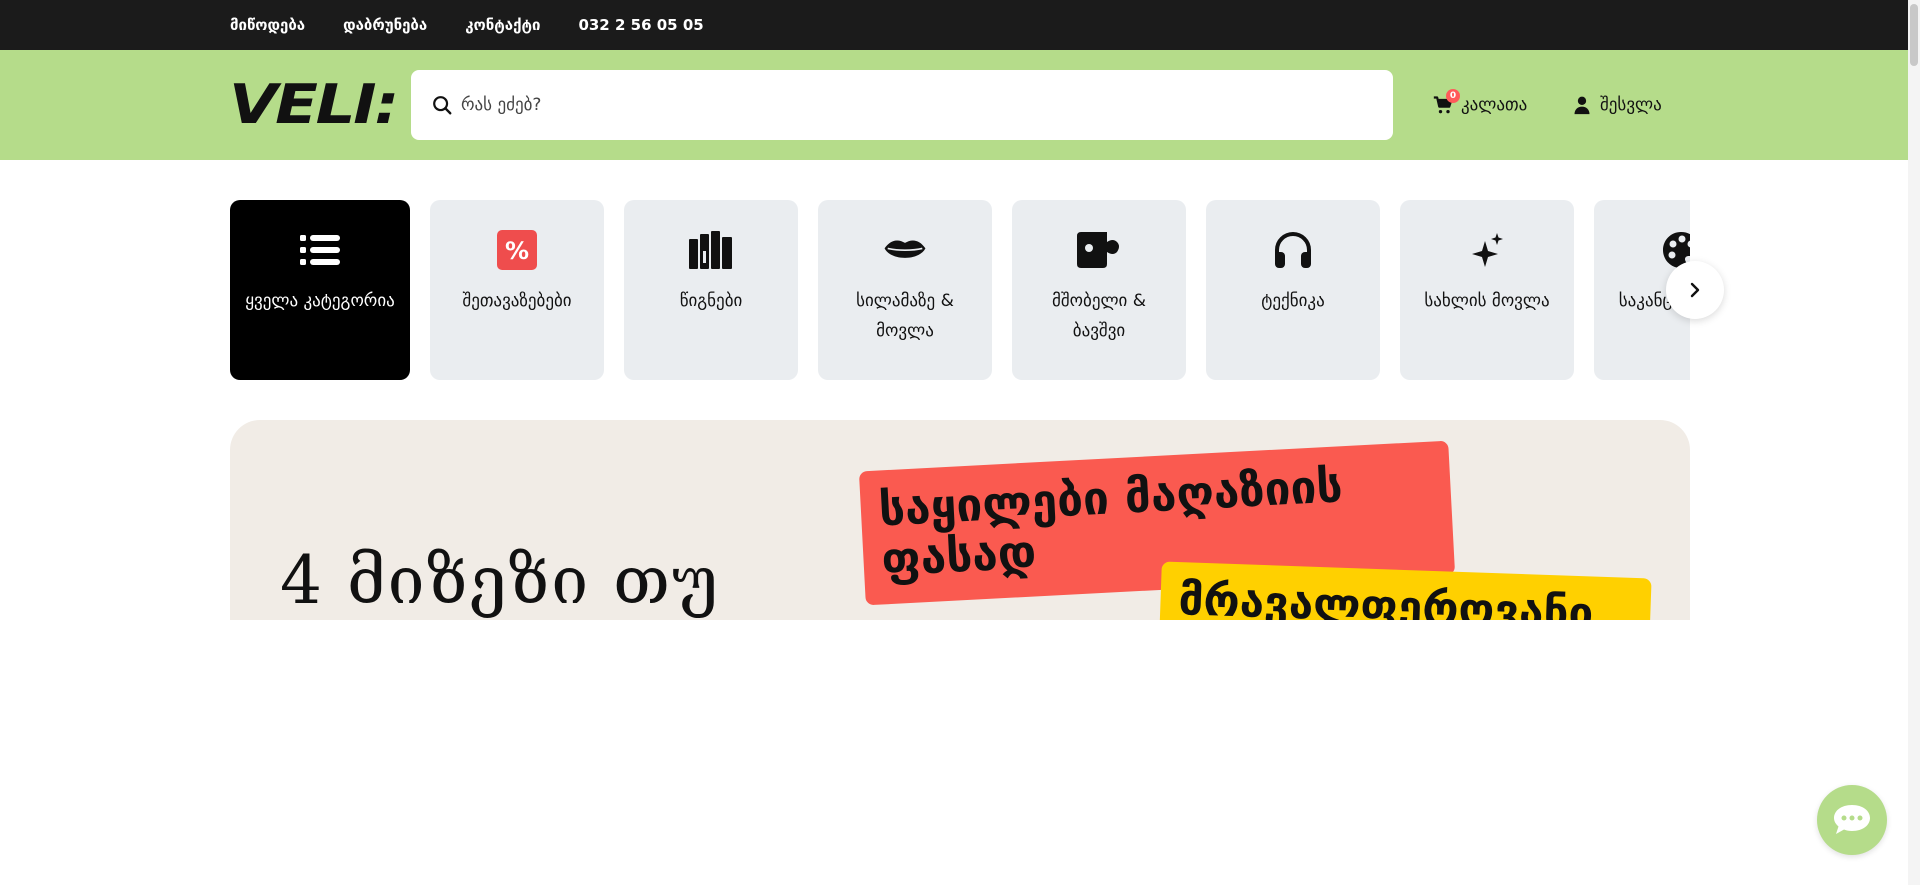 This screenshot has height=885, width=1920. I want to click on cart-icon: 0, so click(1446, 102).